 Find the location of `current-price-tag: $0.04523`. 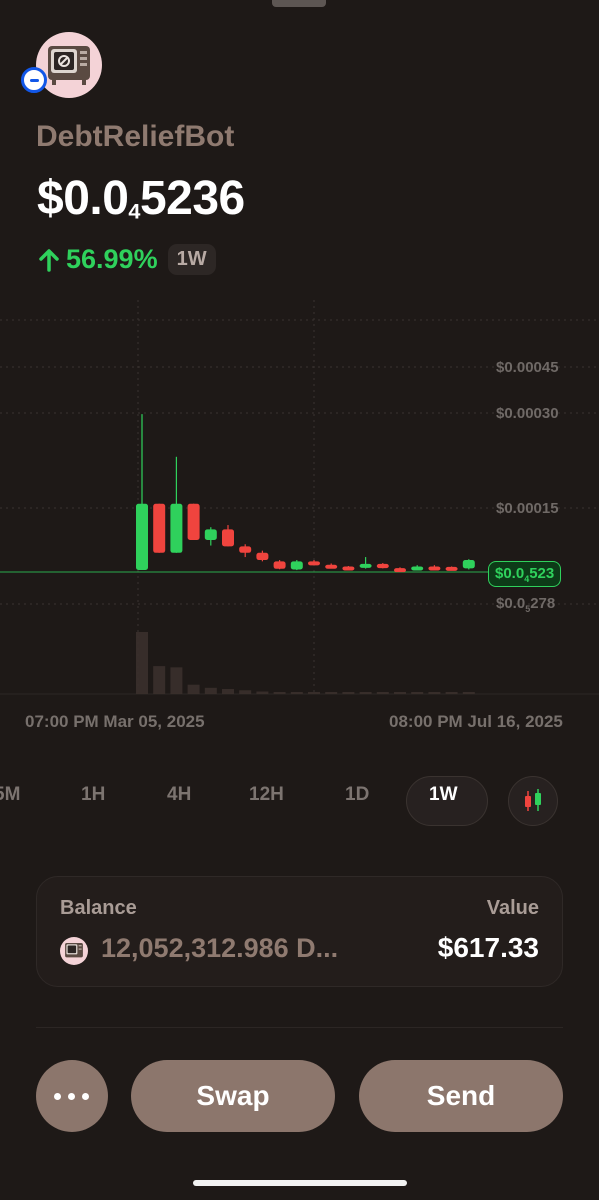

current-price-tag: $0.04523 is located at coordinates (525, 574).